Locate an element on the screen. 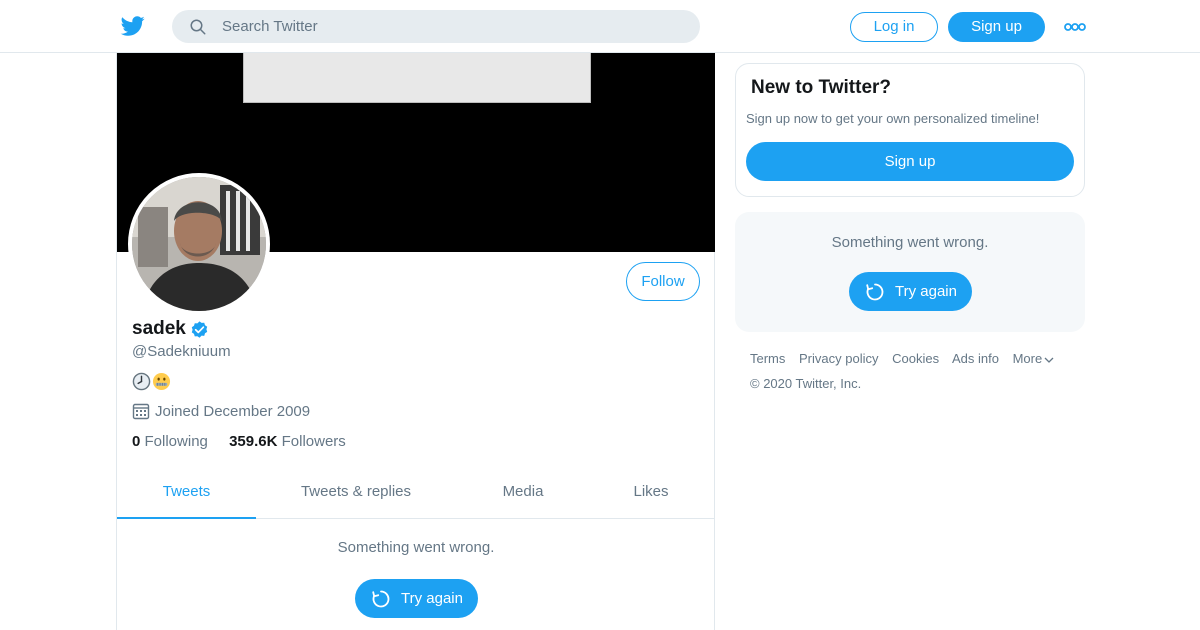  twitter-bird-icon is located at coordinates (133, 26).